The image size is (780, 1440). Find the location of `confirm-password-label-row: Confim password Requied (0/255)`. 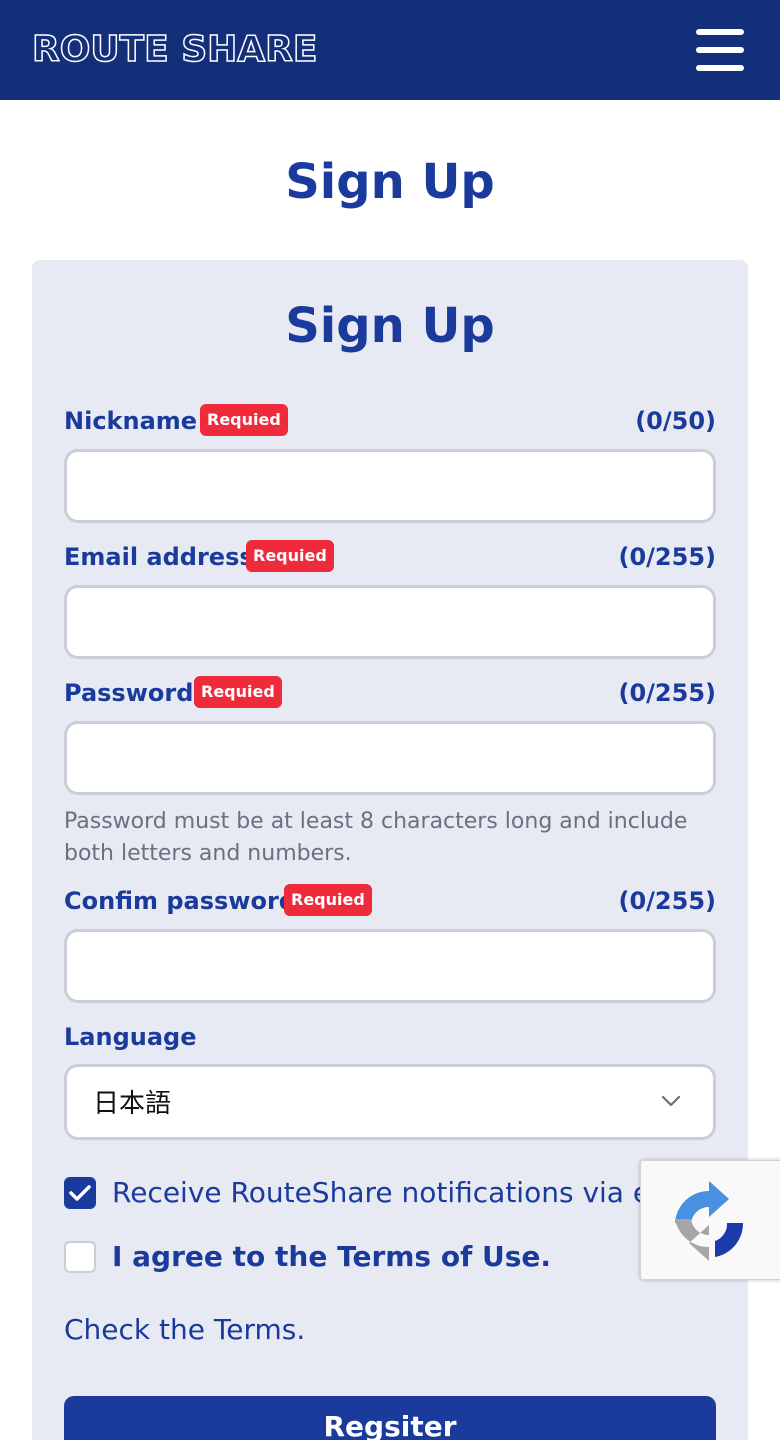

confirm-password-label-row: Confim password Requied (0/255) is located at coordinates (390, 901).